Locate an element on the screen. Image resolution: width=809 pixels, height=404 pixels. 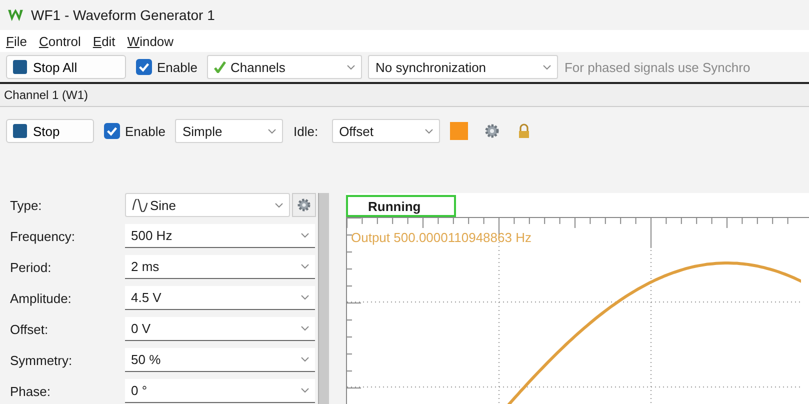
idle-label: Idle: is located at coordinates (306, 131).